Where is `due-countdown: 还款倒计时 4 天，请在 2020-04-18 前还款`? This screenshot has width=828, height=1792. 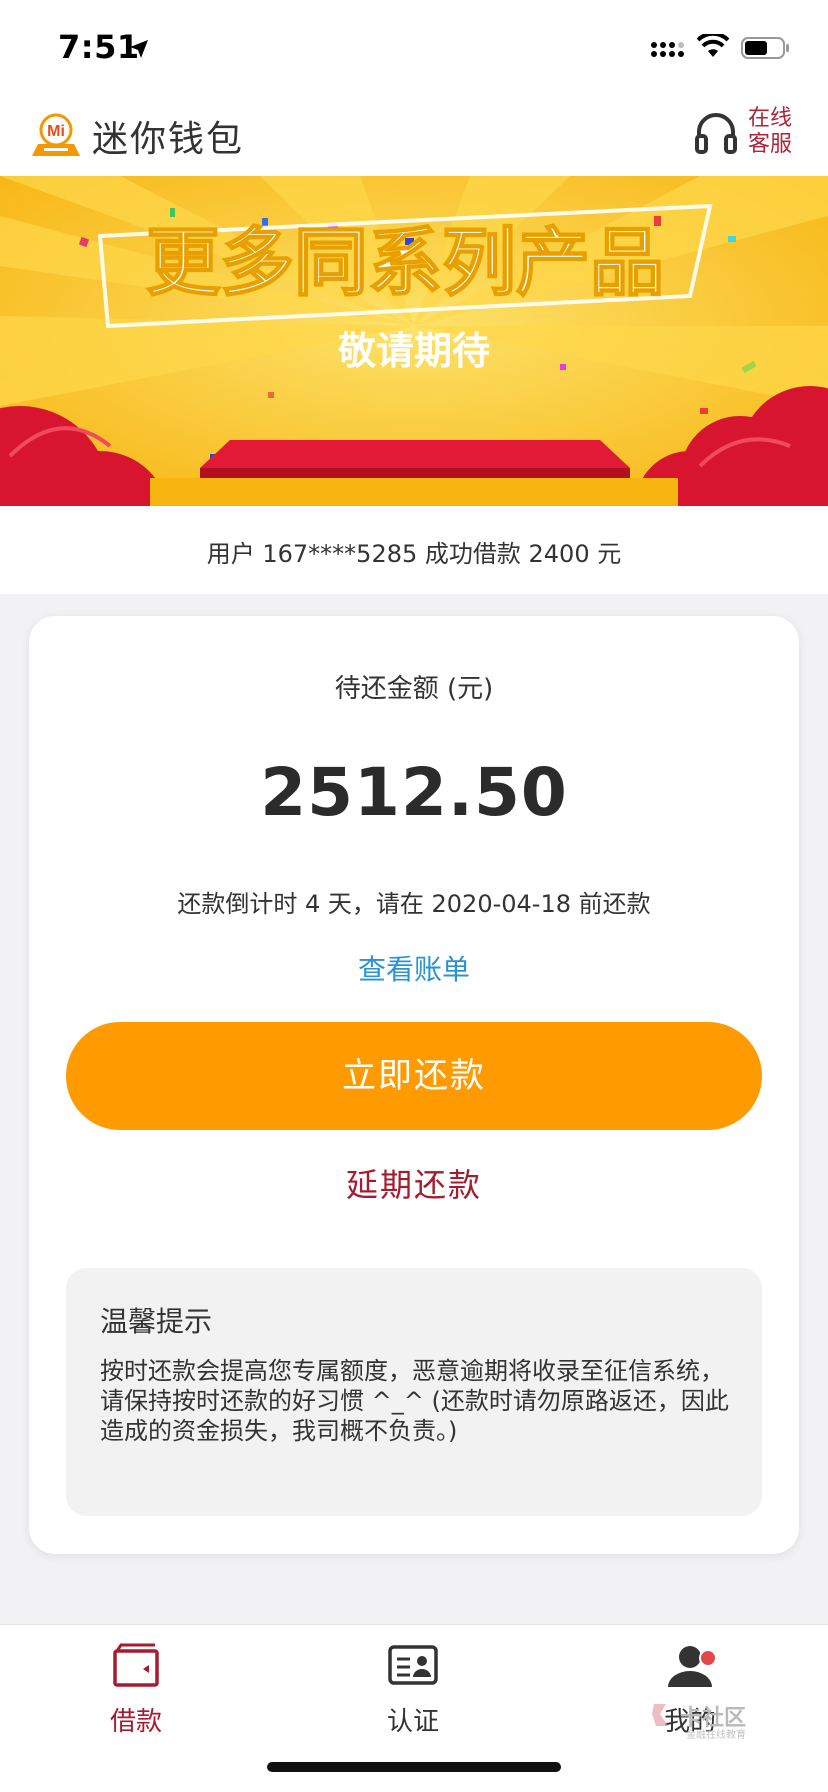
due-countdown: 还款倒计时 4 天，请在 2020-04-18 前还款 is located at coordinates (414, 904).